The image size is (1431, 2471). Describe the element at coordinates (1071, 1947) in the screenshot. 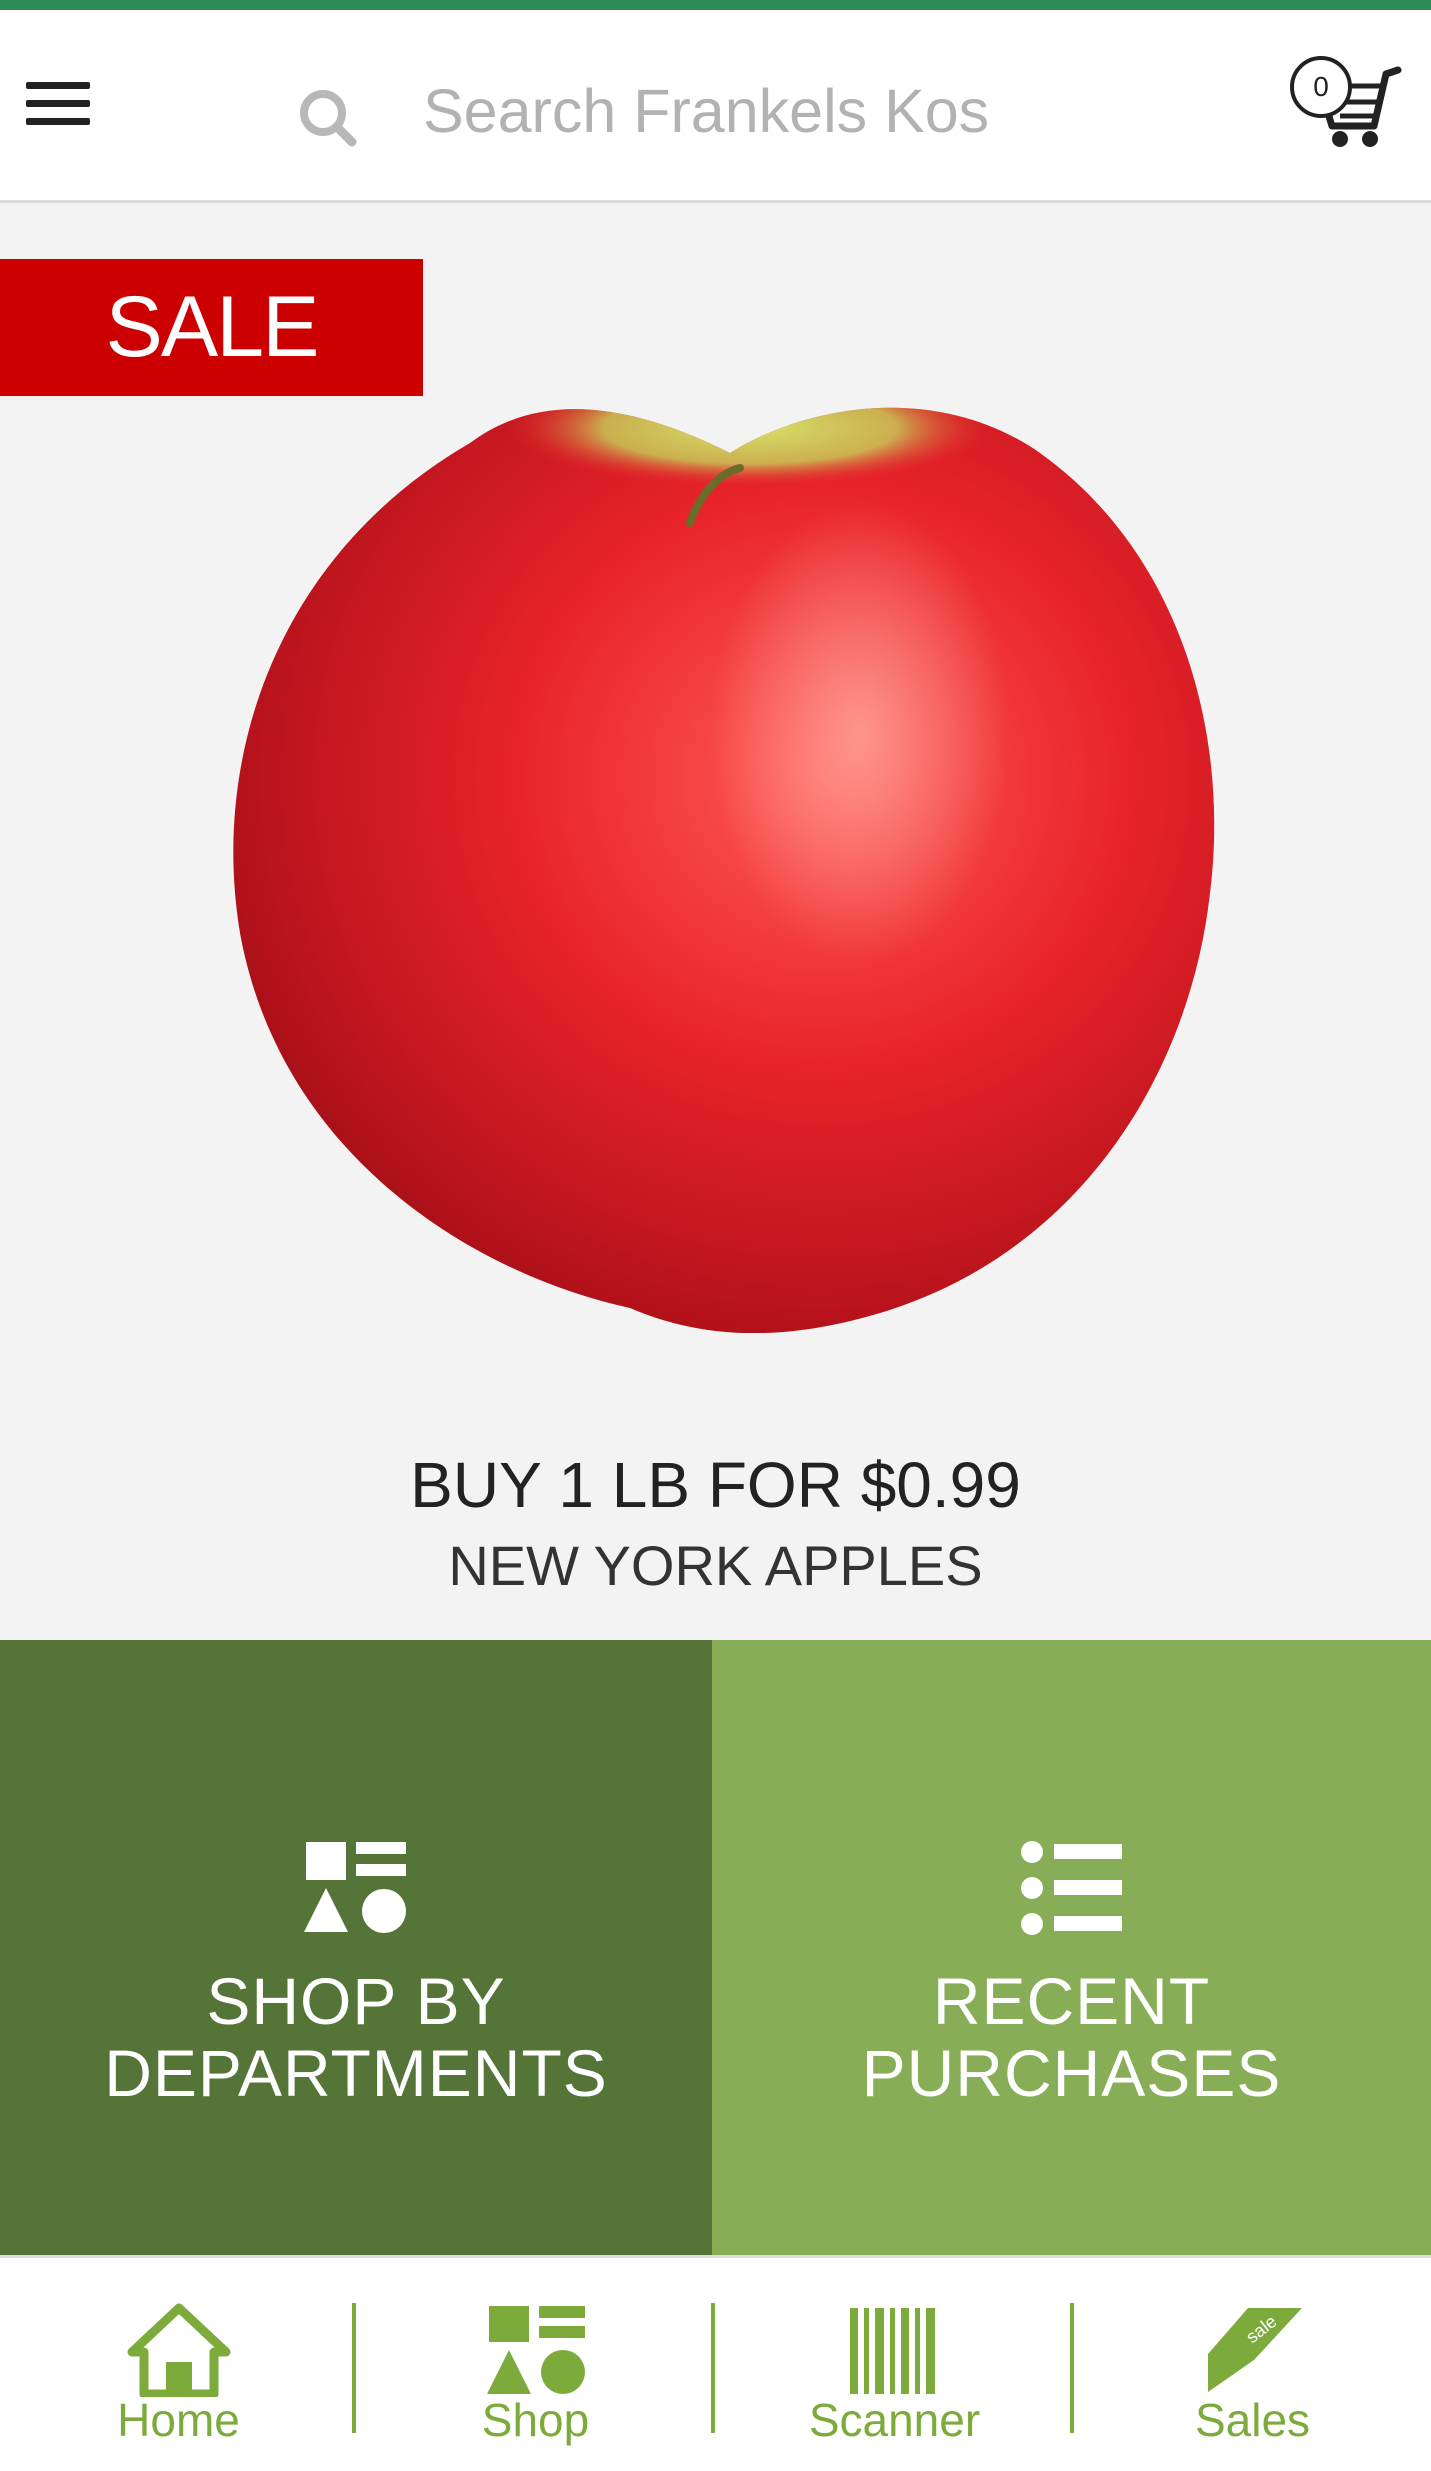

I see `recent-purchases-tile: RECENT PURCHASES` at that location.